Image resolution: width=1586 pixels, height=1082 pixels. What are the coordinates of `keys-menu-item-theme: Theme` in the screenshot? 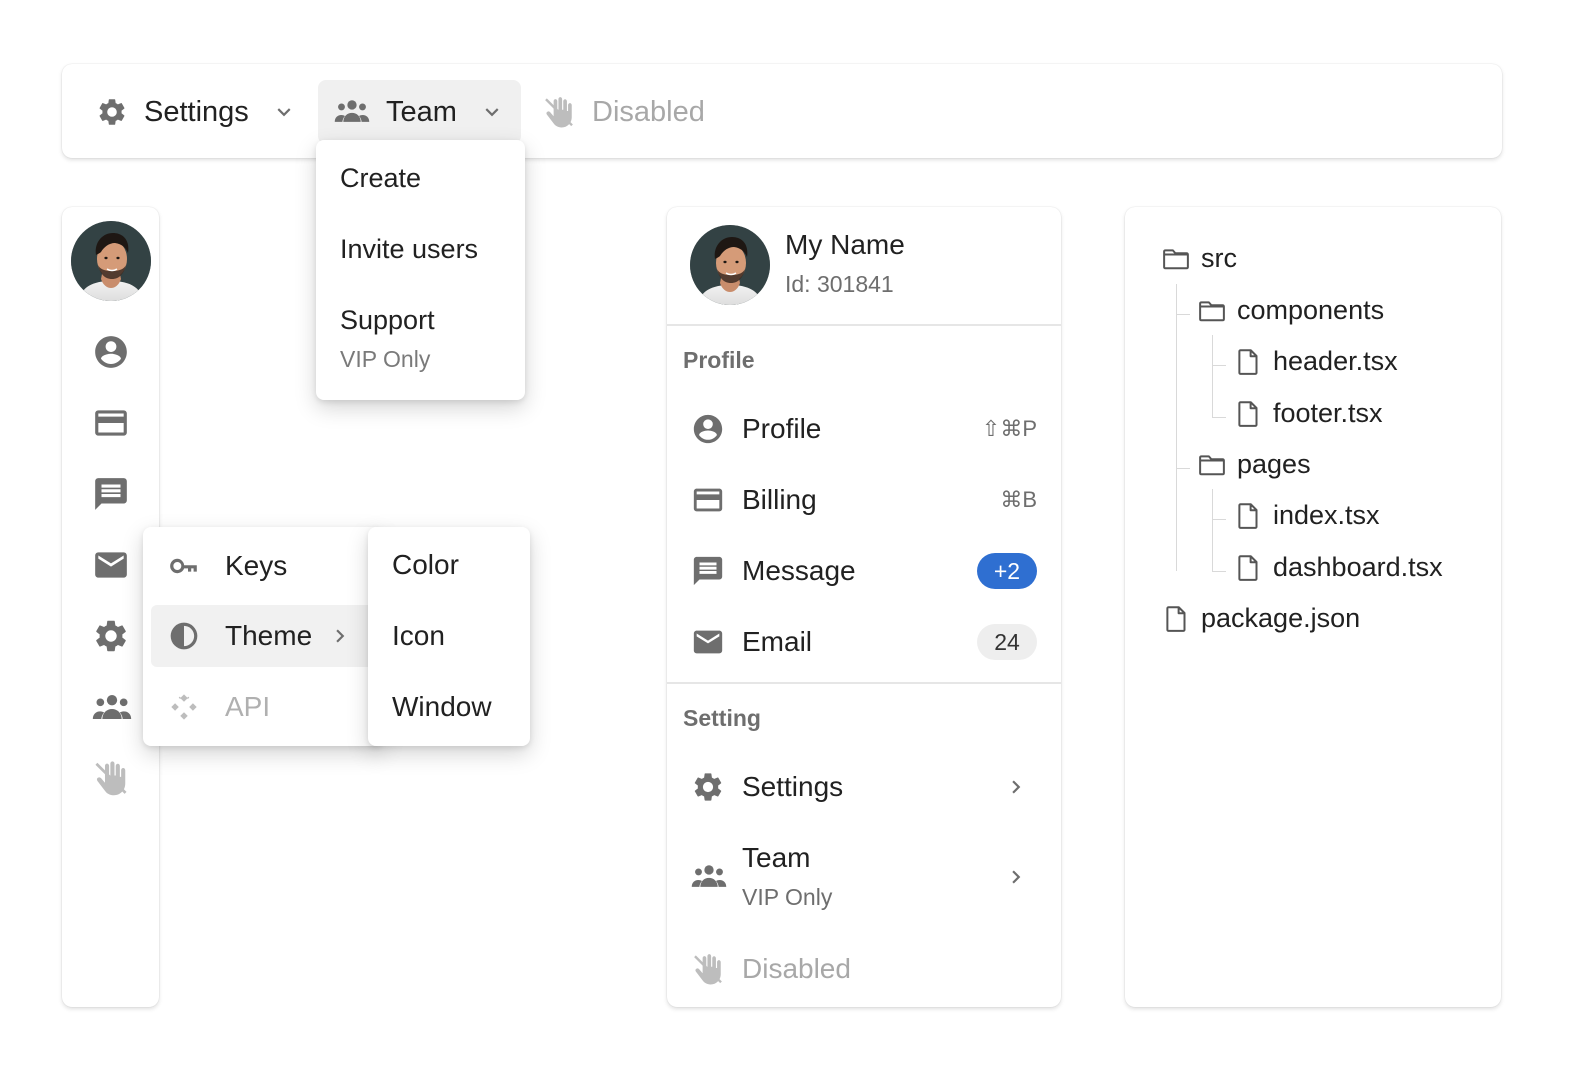 It's located at (267, 636).